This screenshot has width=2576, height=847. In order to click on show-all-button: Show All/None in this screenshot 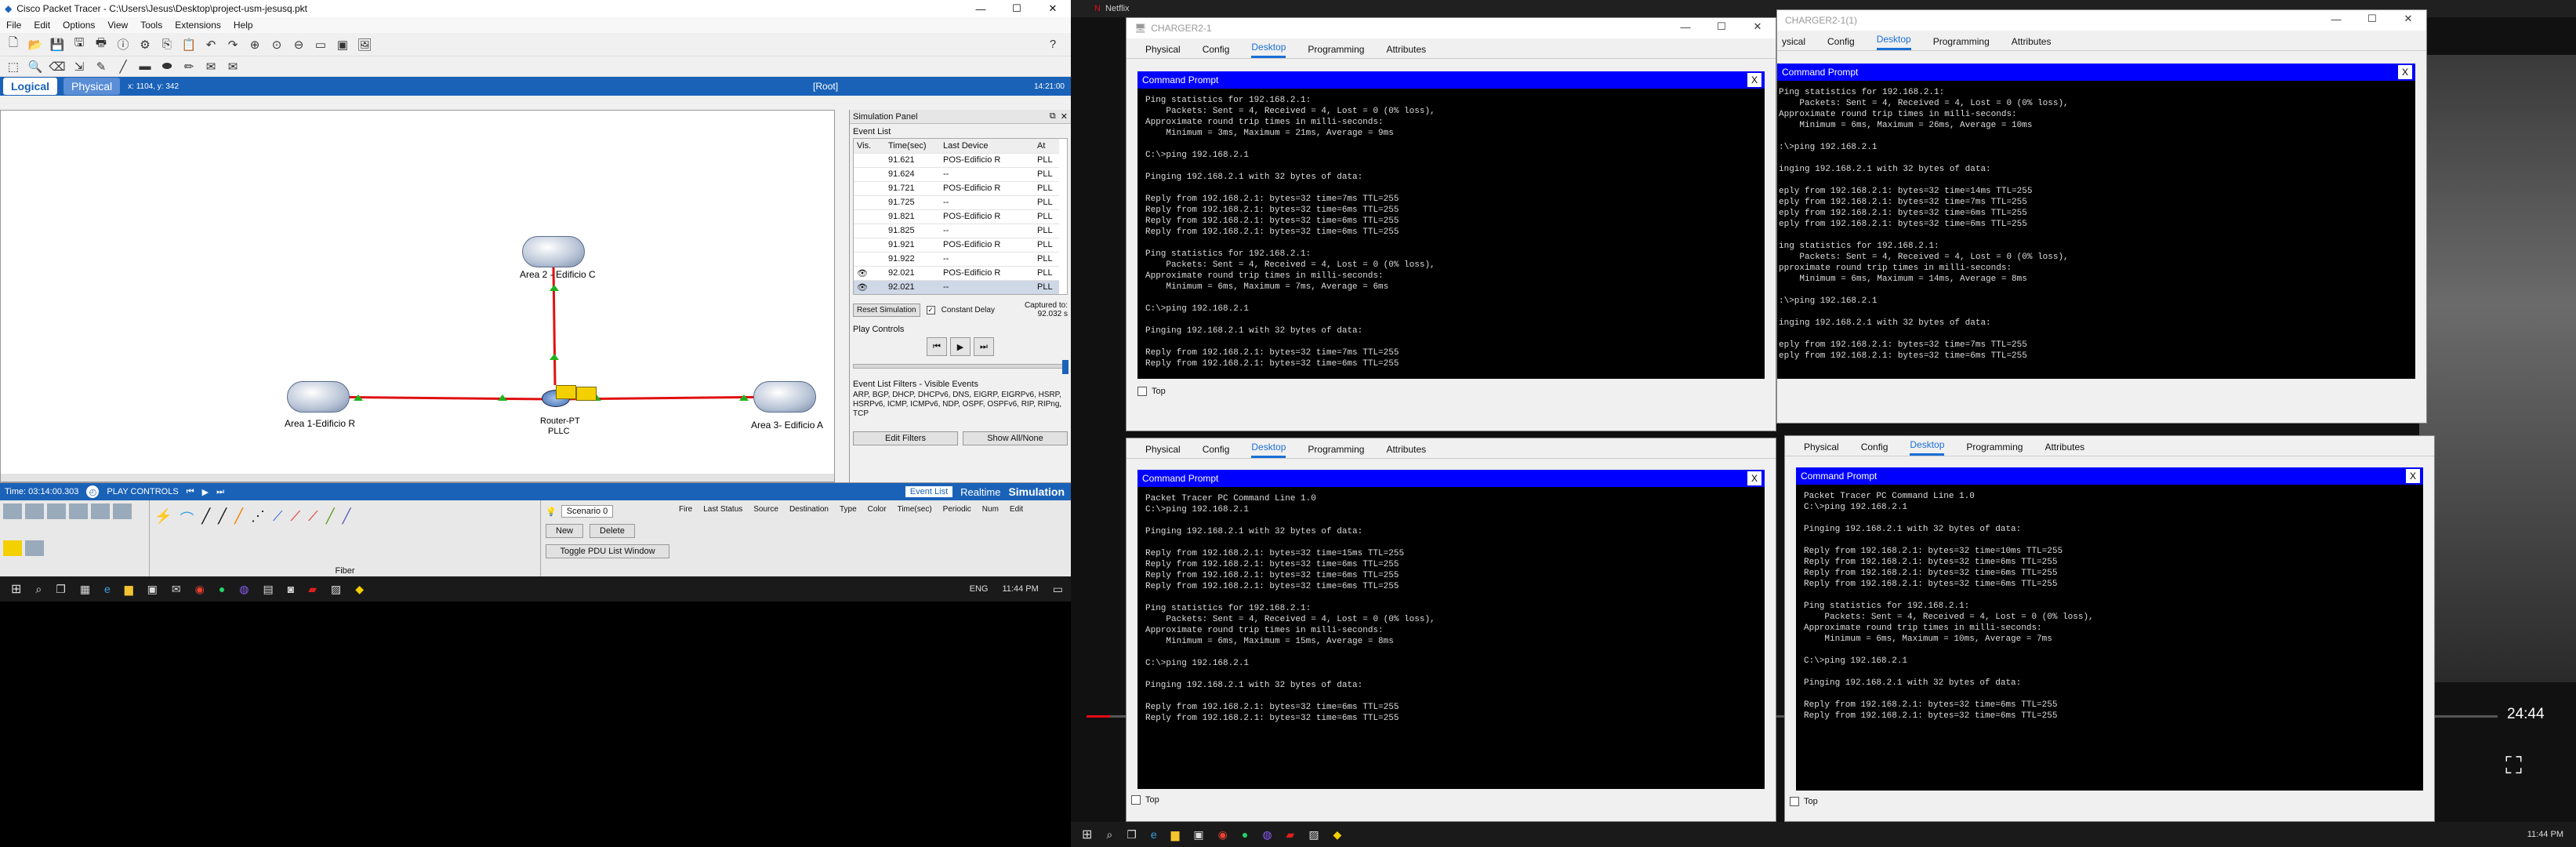, I will do `click(1015, 438)`.